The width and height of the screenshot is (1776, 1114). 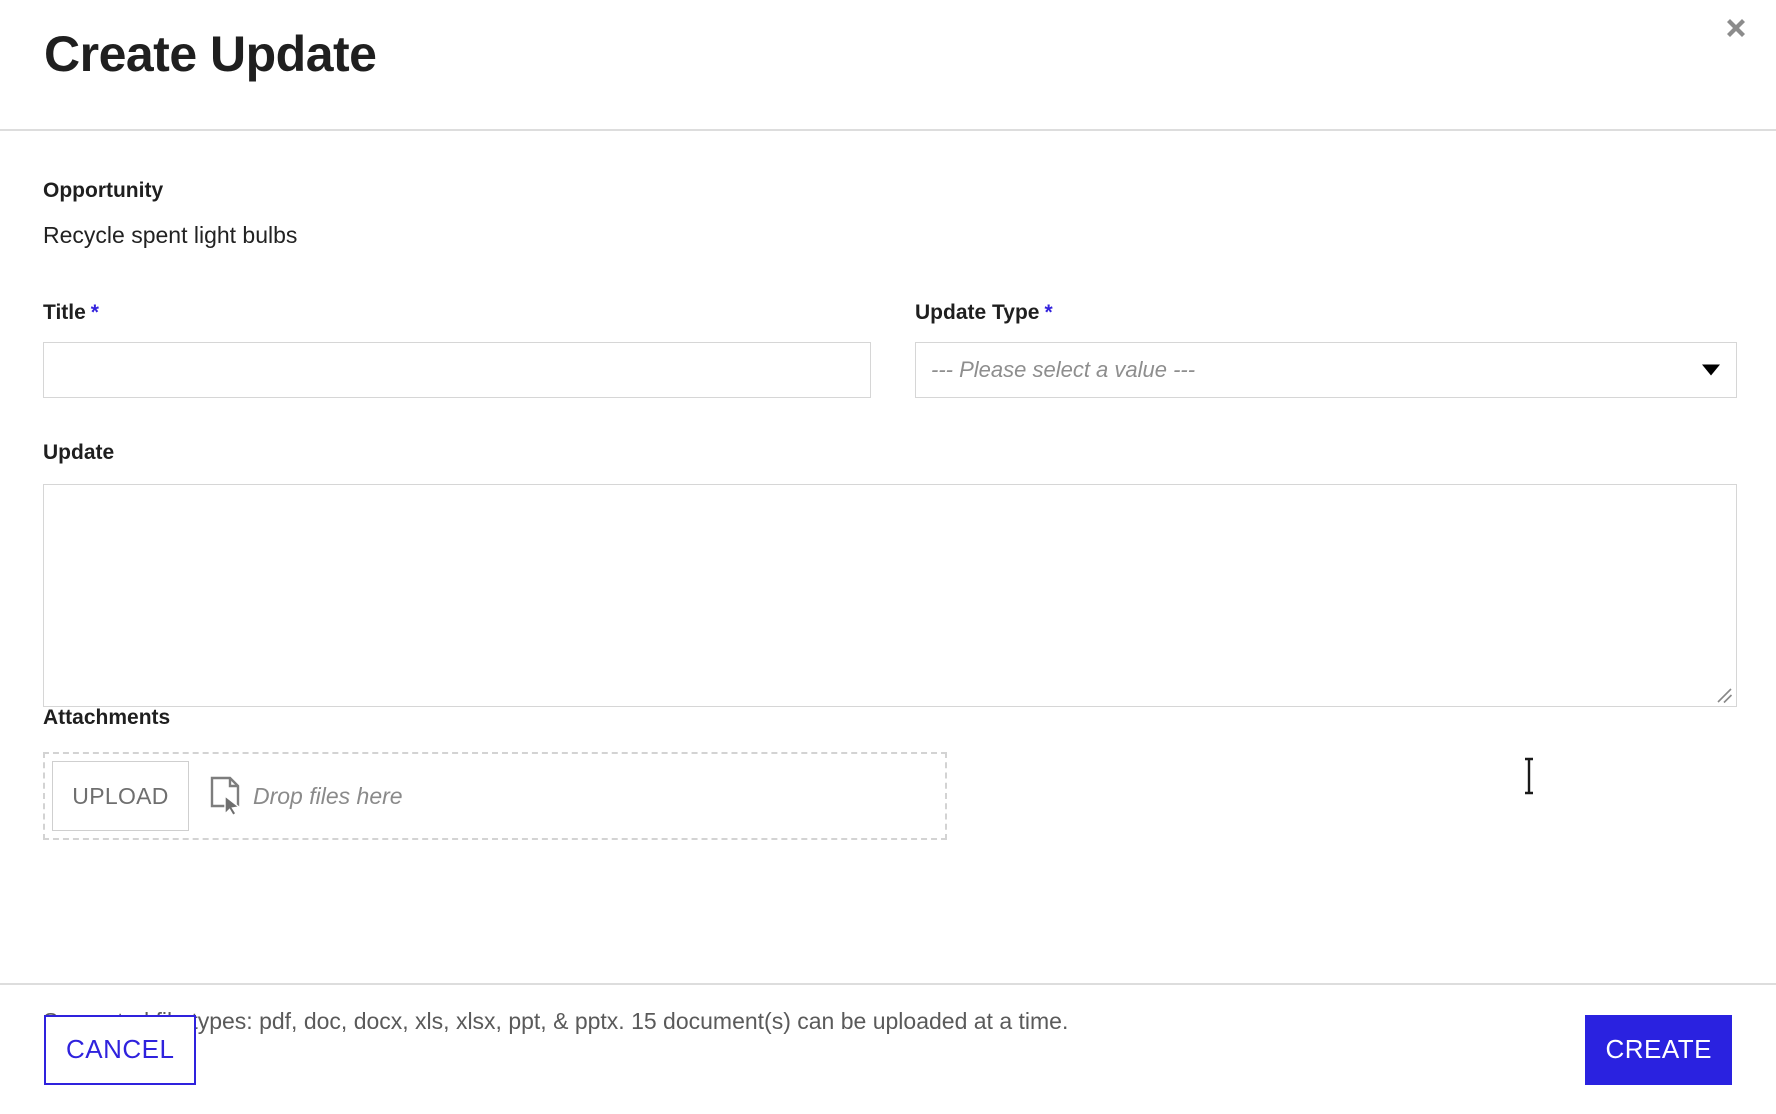 I want to click on update-label: Update, so click(x=79, y=452).